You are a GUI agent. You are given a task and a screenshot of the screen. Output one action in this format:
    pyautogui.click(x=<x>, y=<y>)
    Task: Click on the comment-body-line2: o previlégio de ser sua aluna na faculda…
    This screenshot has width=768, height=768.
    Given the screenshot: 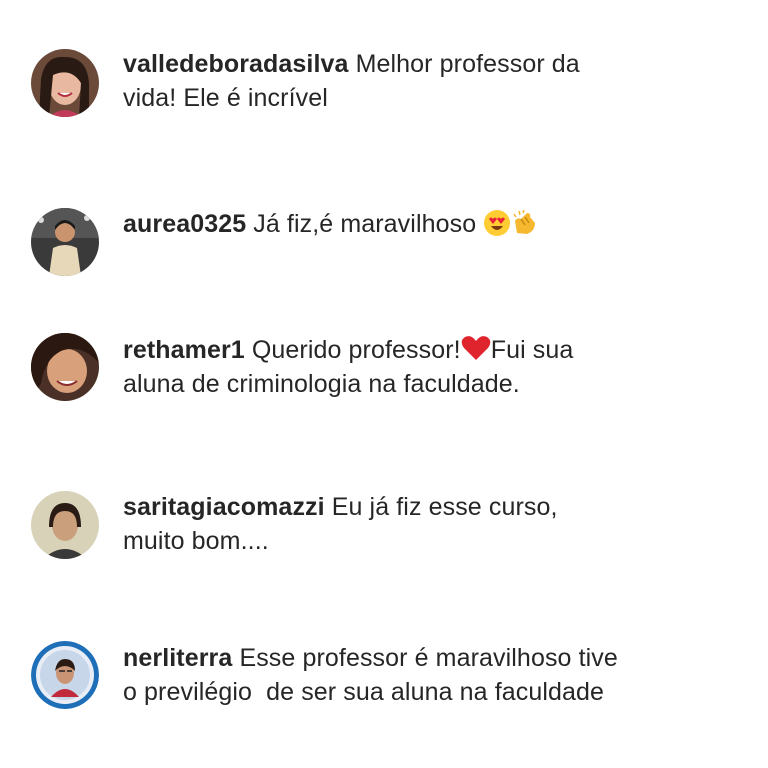 What is the action you would take?
    pyautogui.click(x=364, y=692)
    